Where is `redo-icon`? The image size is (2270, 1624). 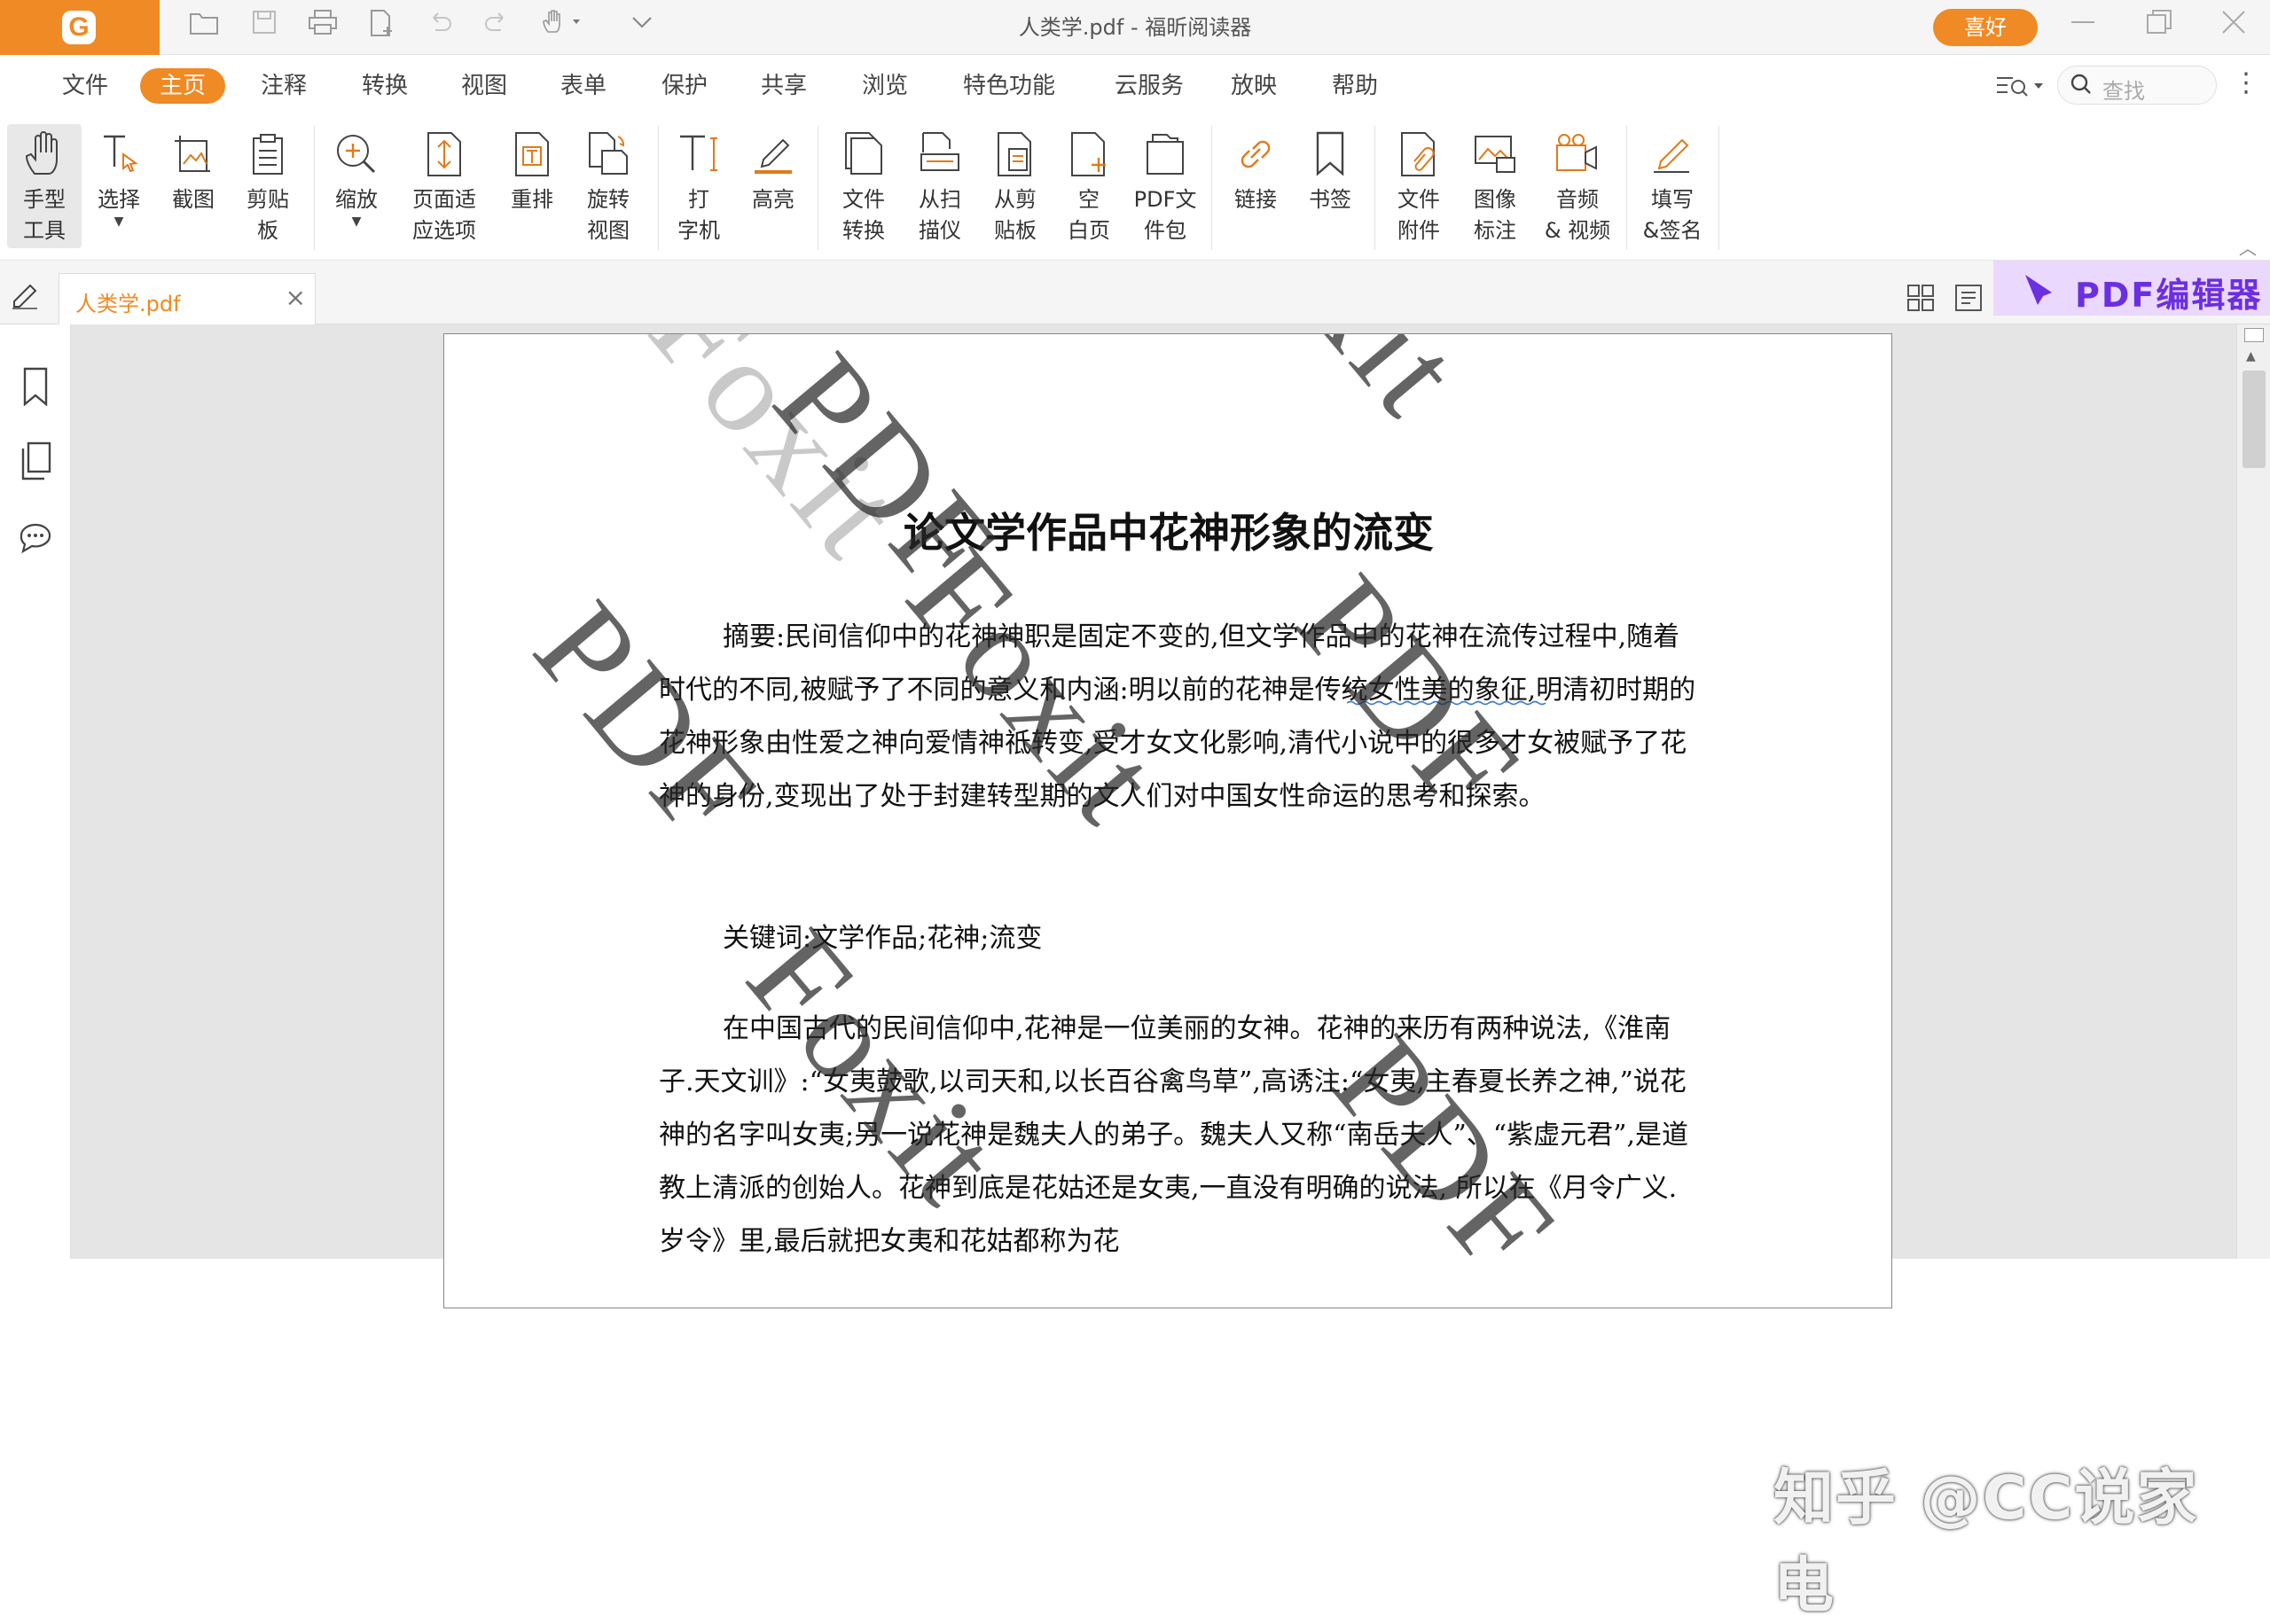 redo-icon is located at coordinates (496, 26).